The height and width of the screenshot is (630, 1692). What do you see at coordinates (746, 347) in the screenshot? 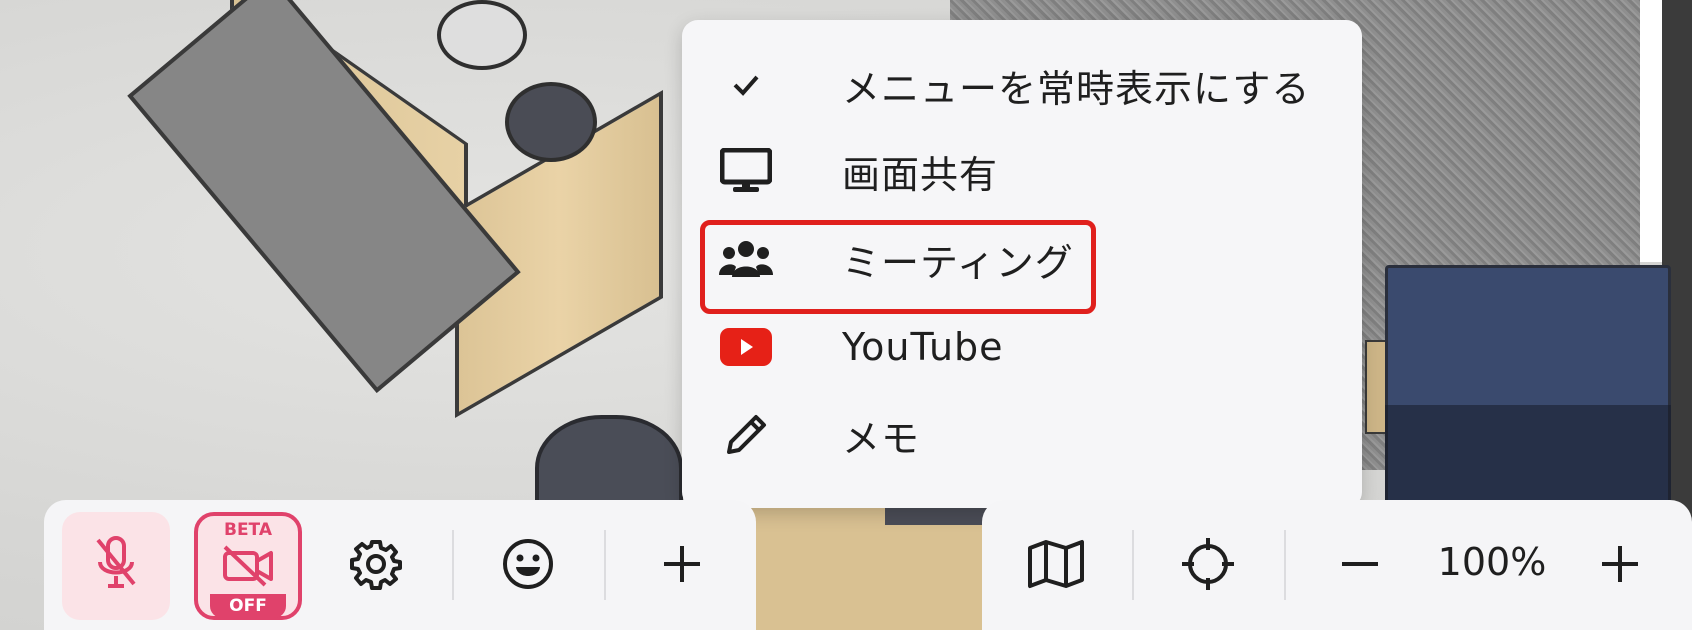
I see `youtube-icon` at bounding box center [746, 347].